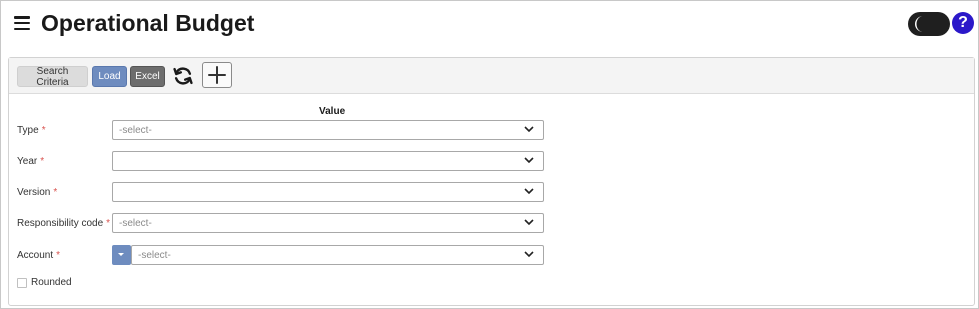 Image resolution: width=979 pixels, height=309 pixels. What do you see at coordinates (929, 24) in the screenshot?
I see `dark-mode-toggle` at bounding box center [929, 24].